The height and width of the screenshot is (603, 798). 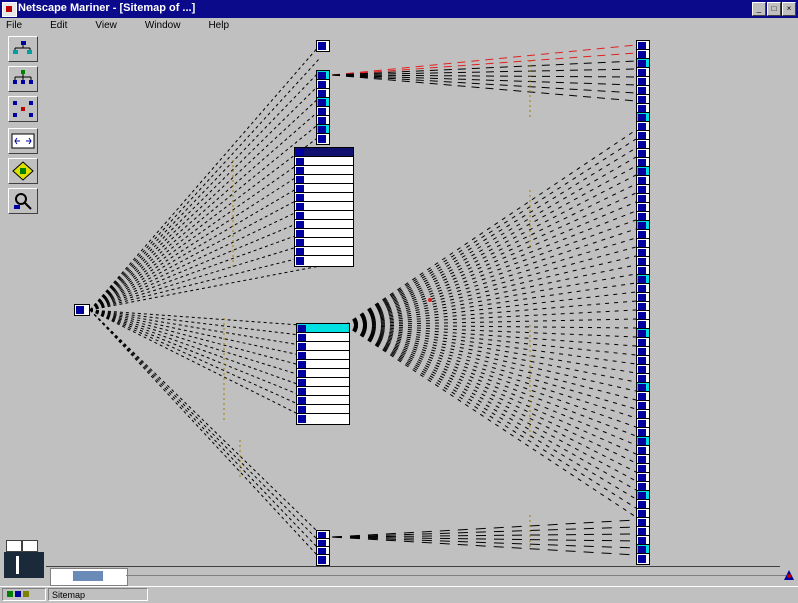 I want to click on bottom-node, so click(x=323, y=560).